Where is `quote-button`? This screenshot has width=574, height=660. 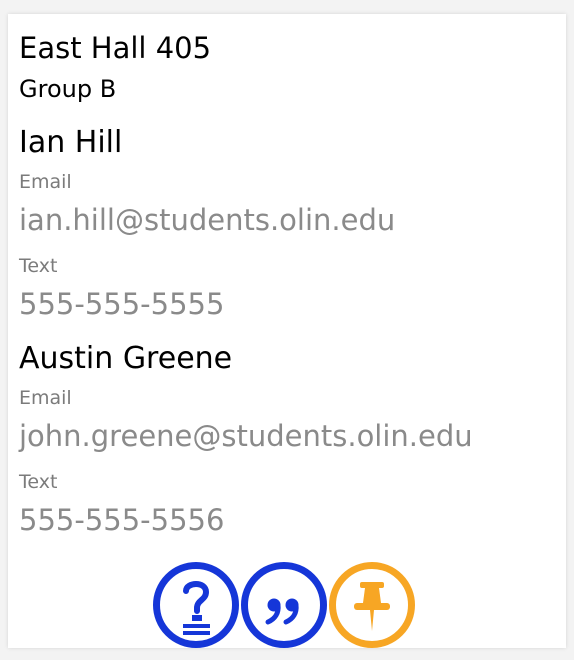 quote-button is located at coordinates (284, 605).